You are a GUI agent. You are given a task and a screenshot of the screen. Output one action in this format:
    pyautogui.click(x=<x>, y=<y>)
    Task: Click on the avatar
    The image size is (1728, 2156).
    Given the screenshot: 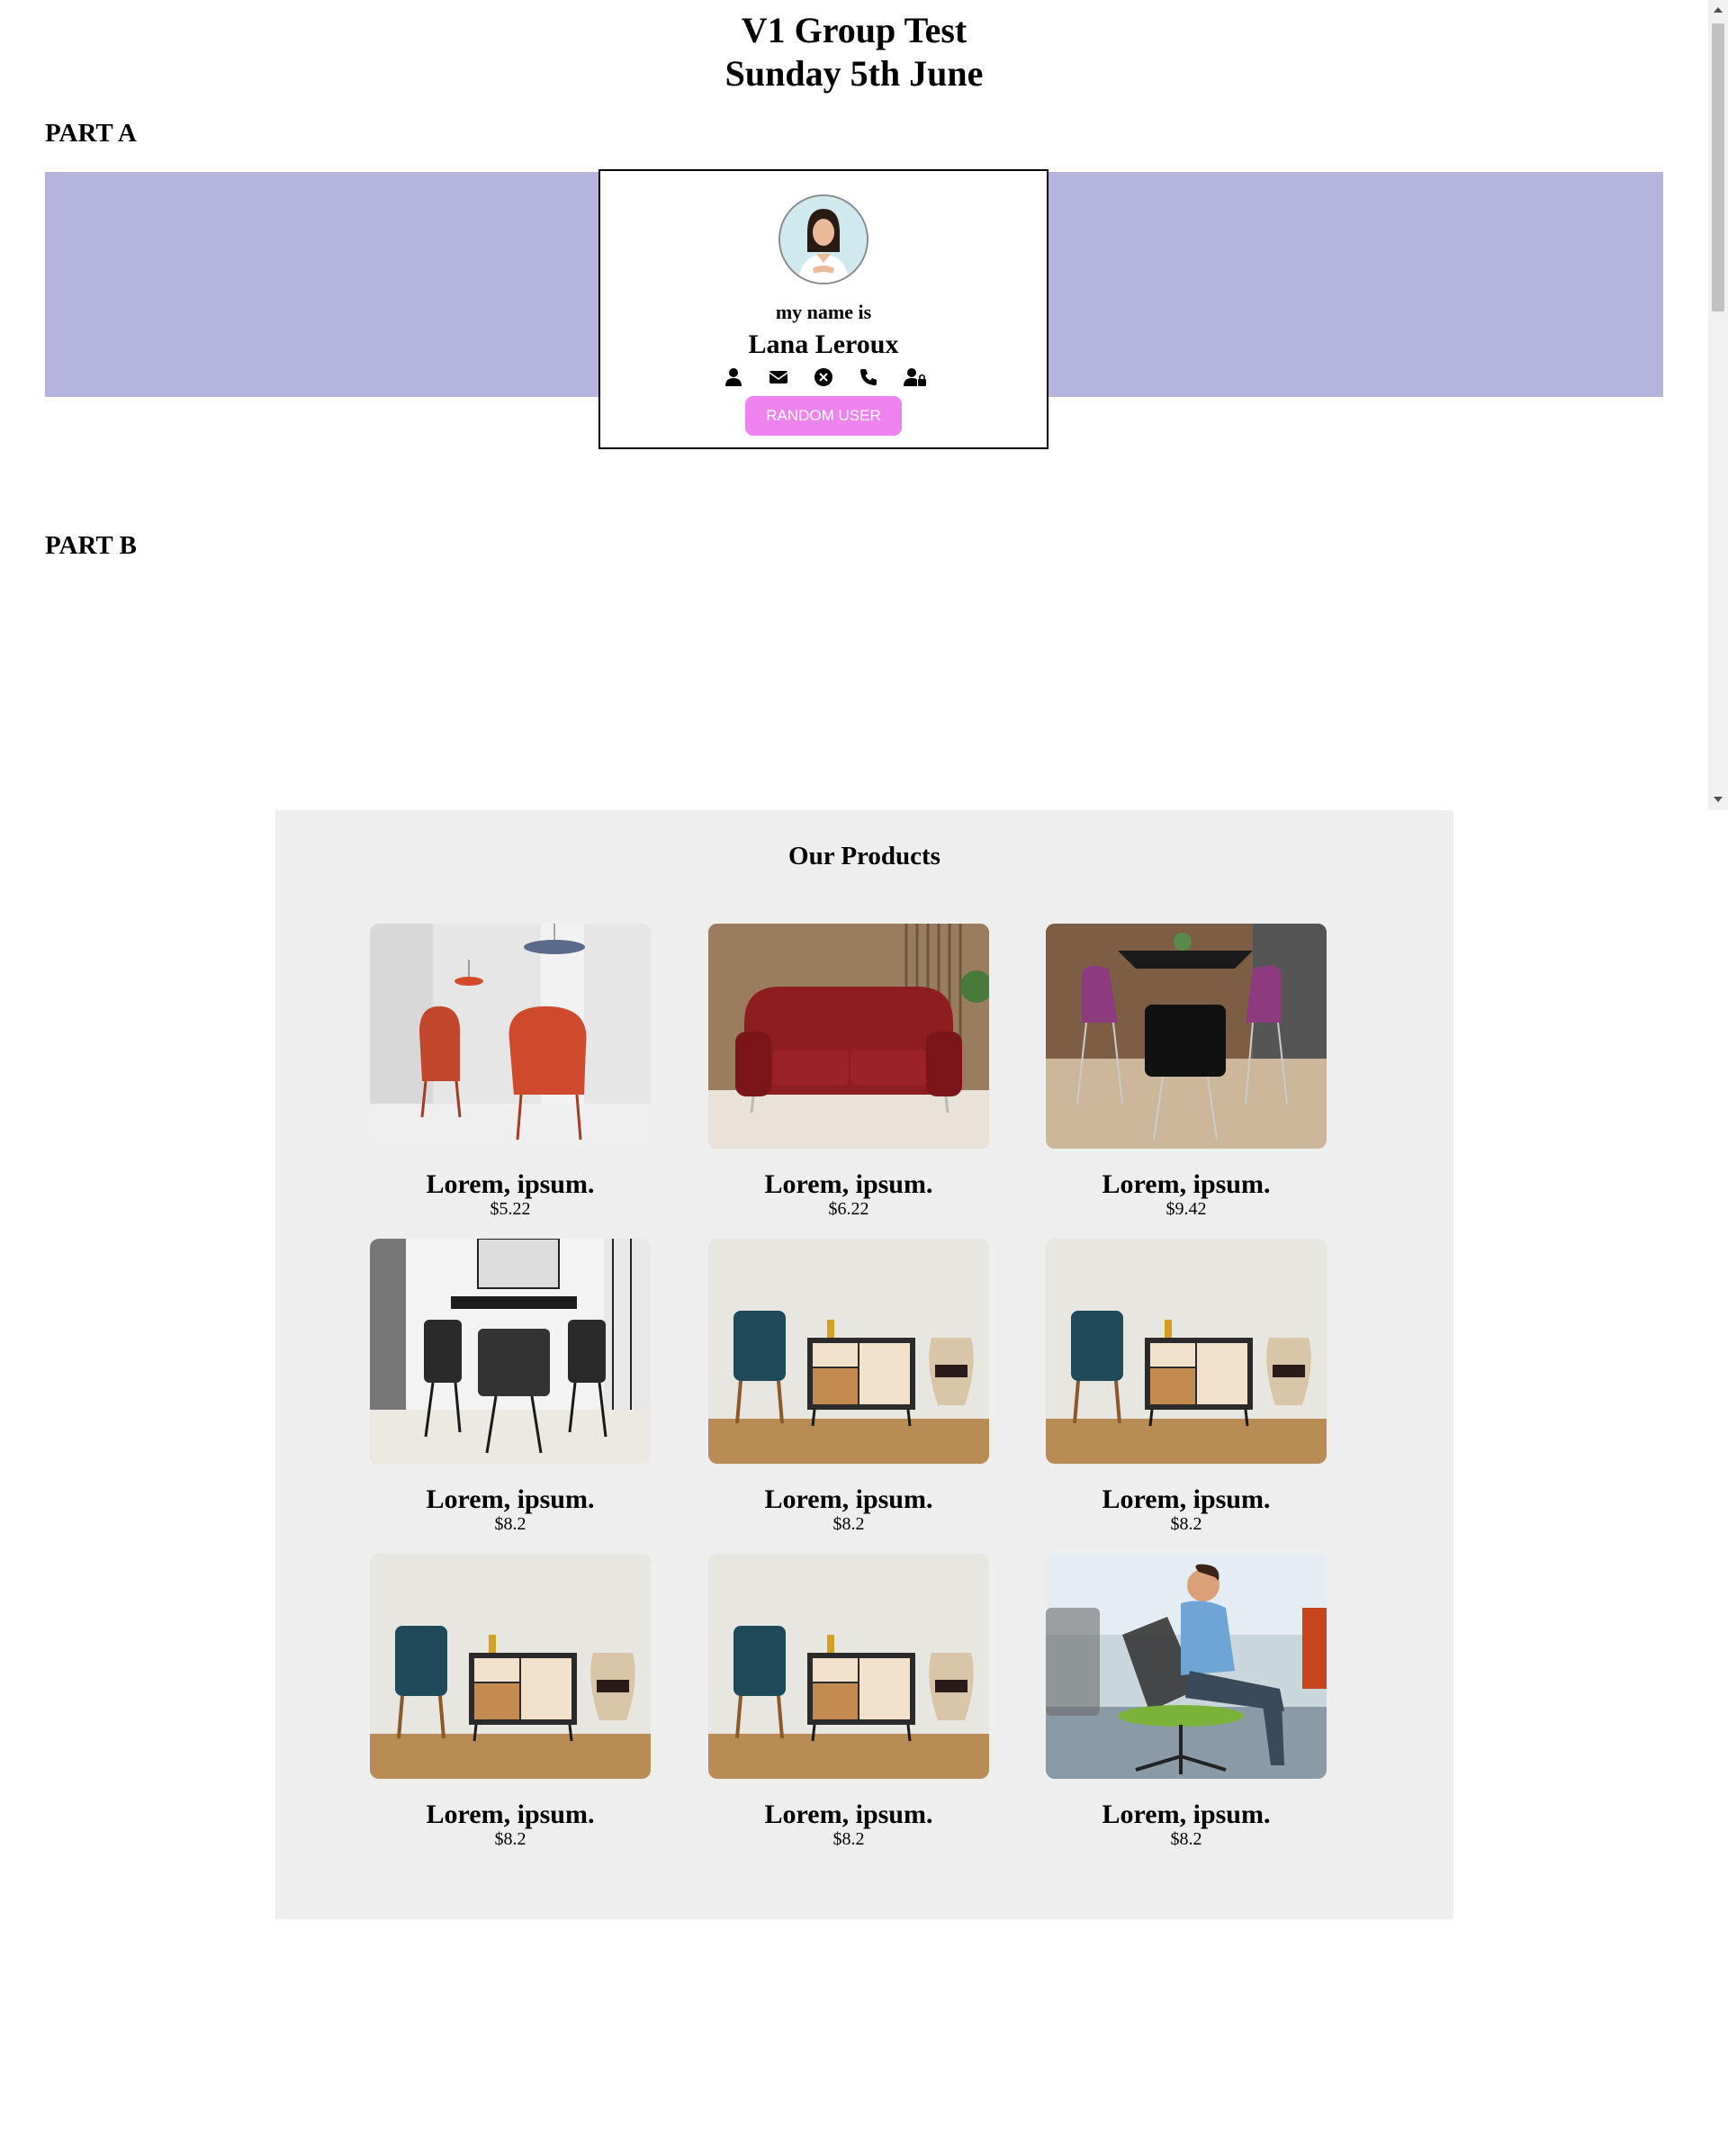 What is the action you would take?
    pyautogui.click(x=823, y=239)
    